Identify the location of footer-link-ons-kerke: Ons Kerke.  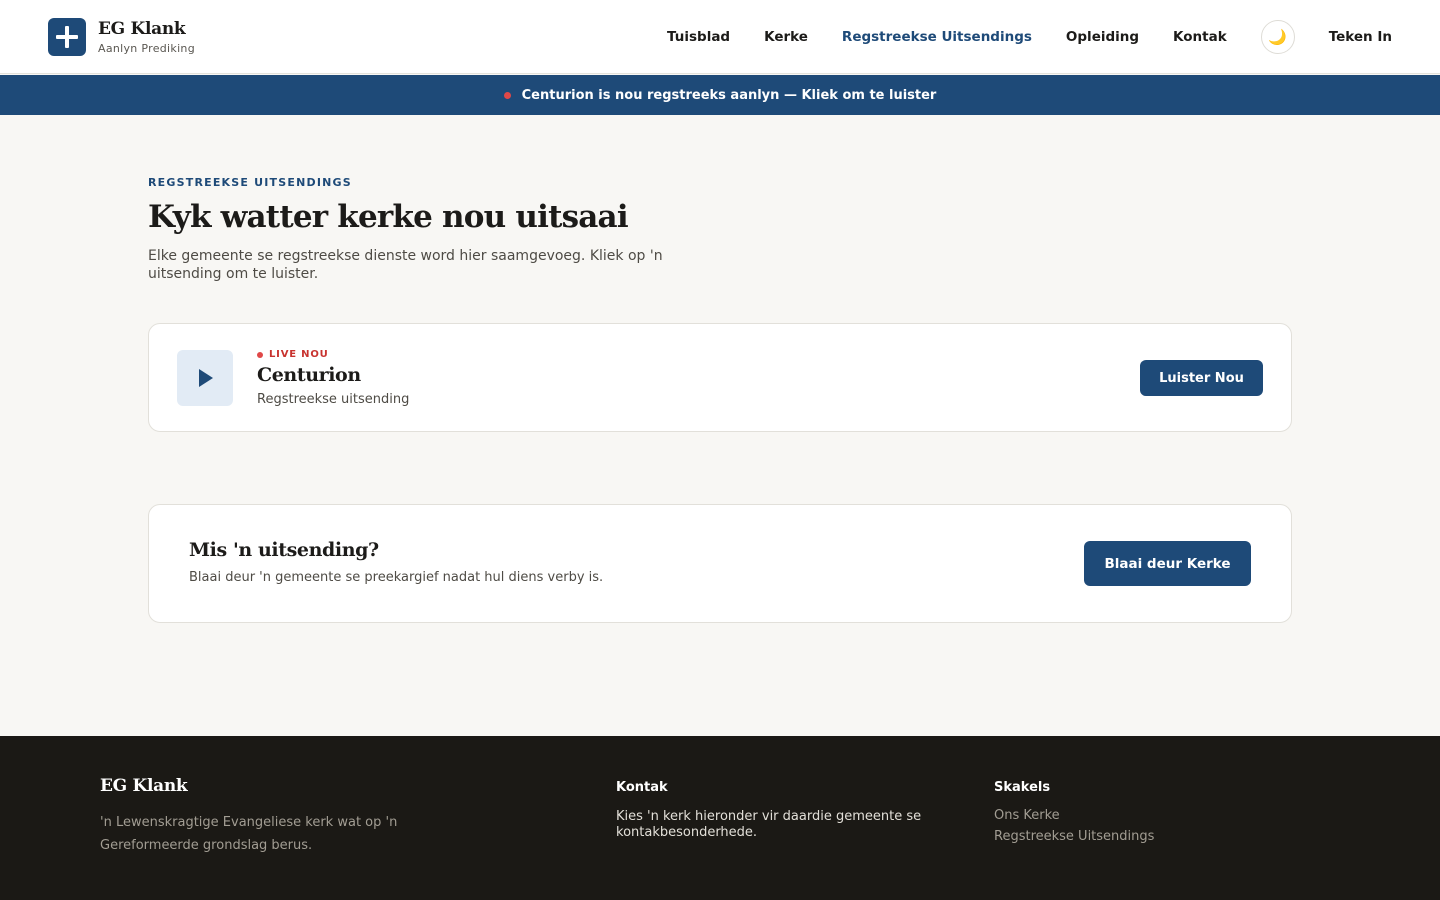
(1074, 815).